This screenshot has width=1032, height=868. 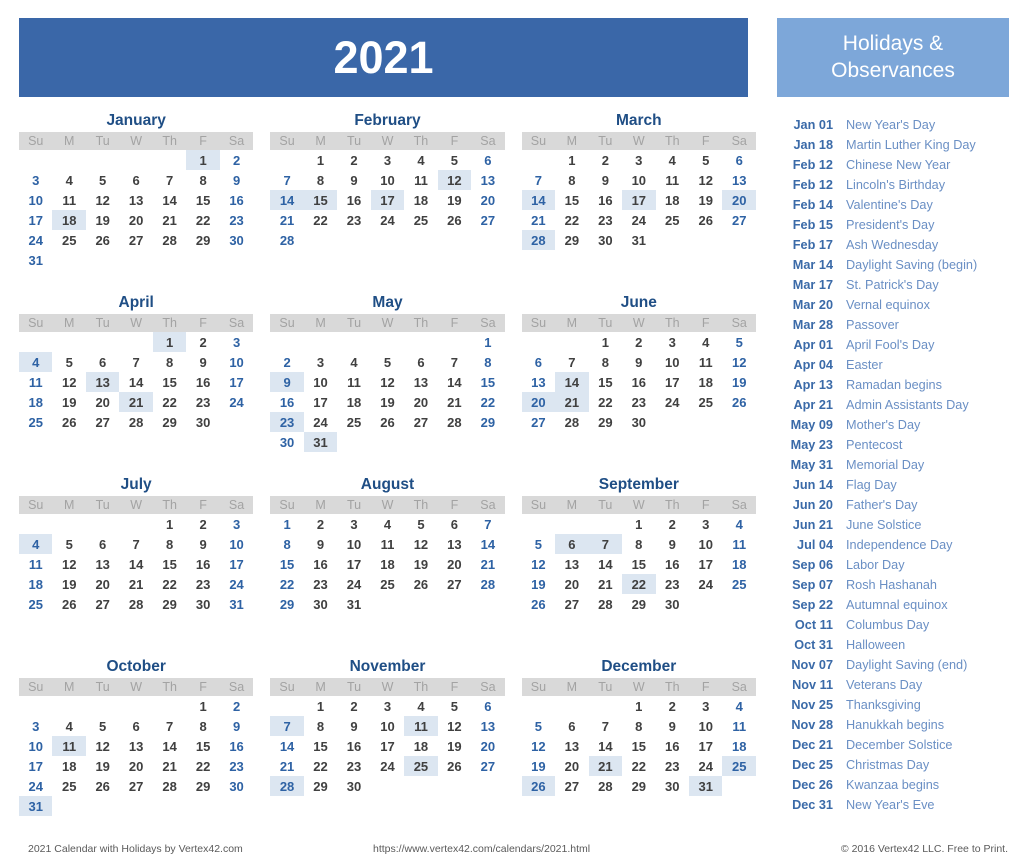 I want to click on day-cell-september-14: 14, so click(x=605, y=564).